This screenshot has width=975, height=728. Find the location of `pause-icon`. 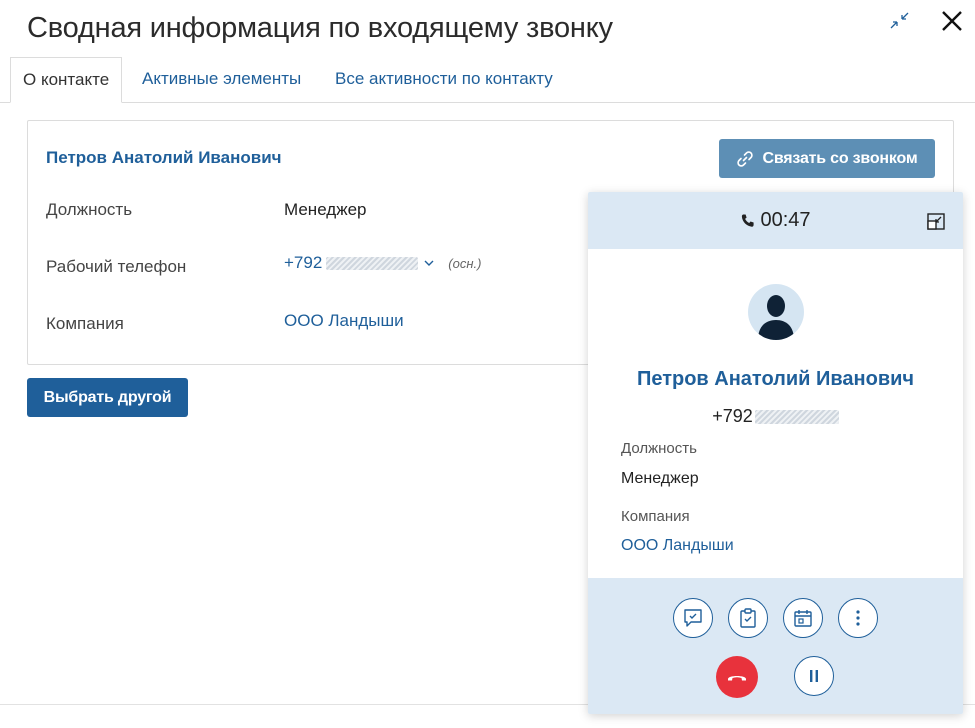

pause-icon is located at coordinates (814, 676).